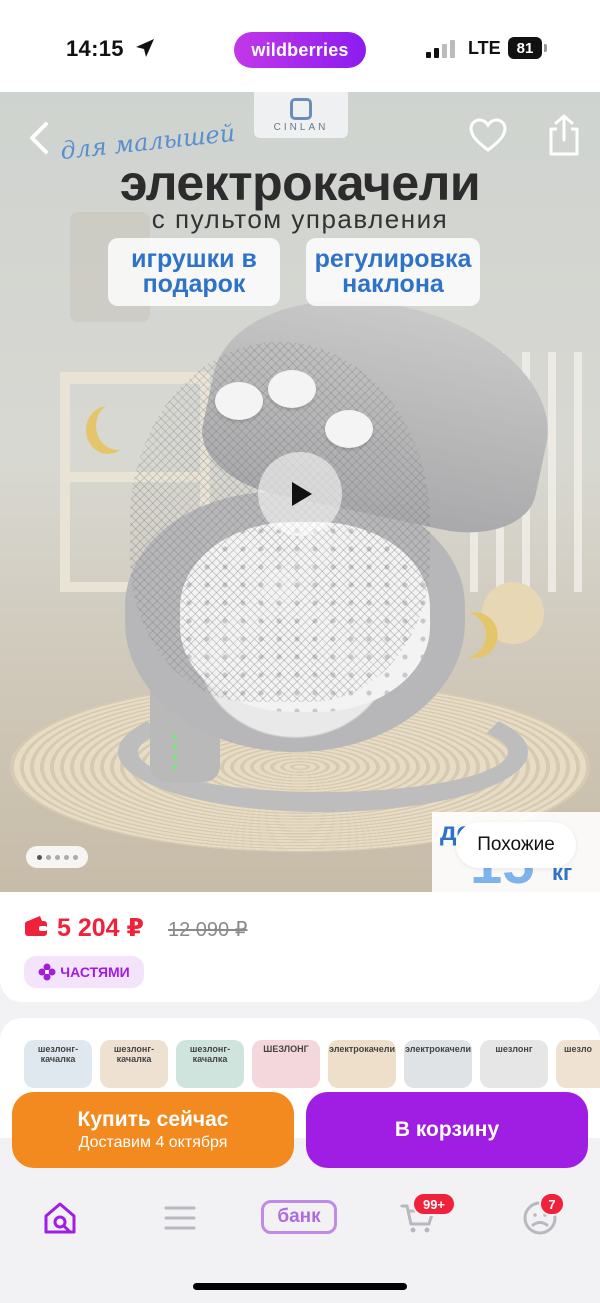  Describe the element at coordinates (286, 1064) in the screenshot. I see `product-thumbnail: ШЕЗЛОНГ` at that location.